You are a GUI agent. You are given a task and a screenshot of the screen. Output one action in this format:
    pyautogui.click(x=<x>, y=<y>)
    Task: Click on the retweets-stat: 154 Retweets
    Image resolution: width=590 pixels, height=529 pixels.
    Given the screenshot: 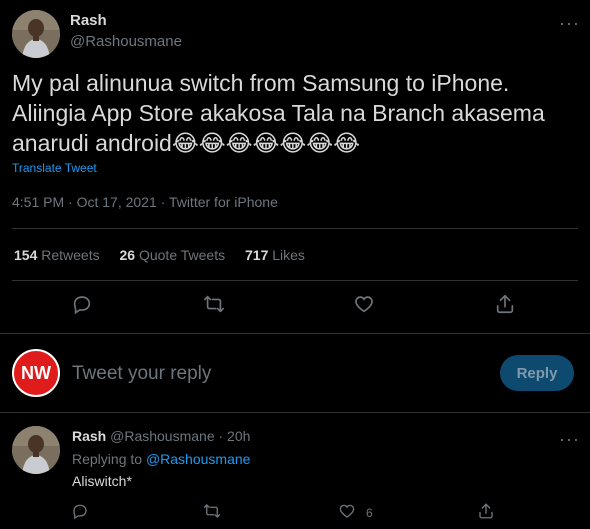 What is the action you would take?
    pyautogui.click(x=57, y=255)
    